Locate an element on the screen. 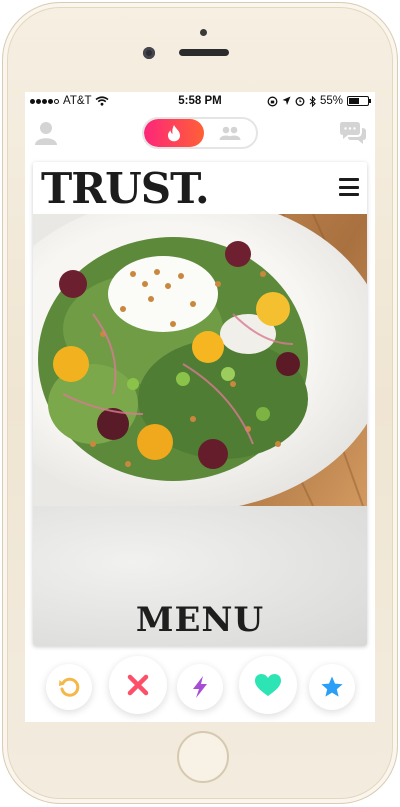  nope-icon is located at coordinates (138, 685).